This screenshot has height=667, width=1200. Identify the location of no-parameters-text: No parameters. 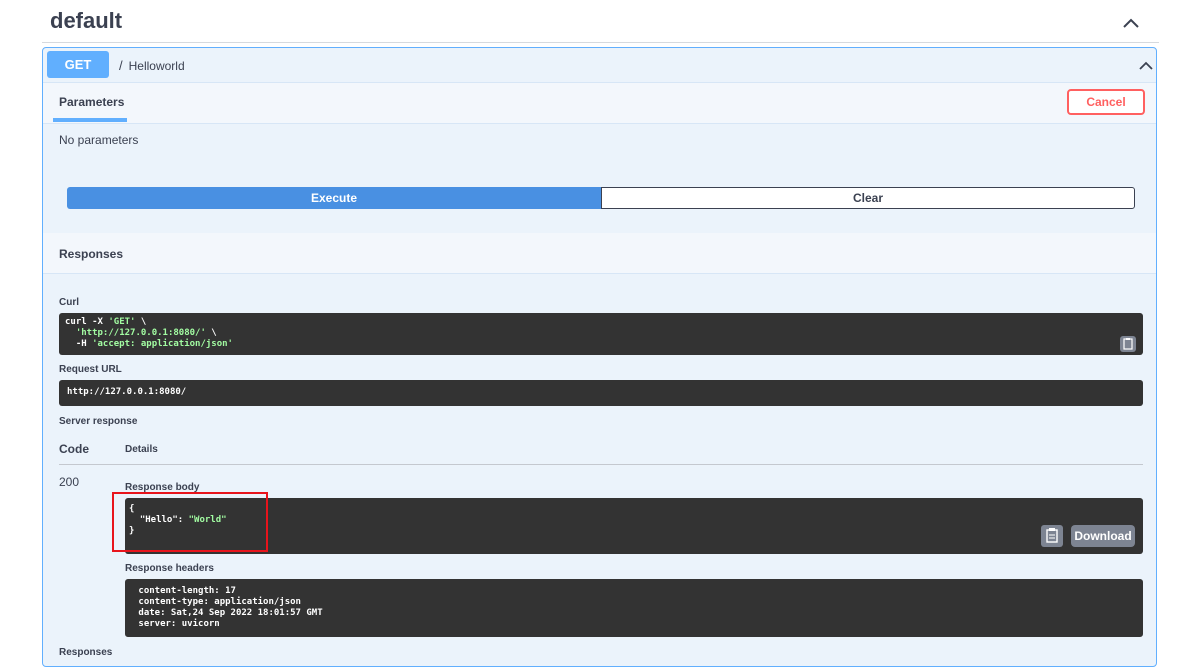
(99, 140).